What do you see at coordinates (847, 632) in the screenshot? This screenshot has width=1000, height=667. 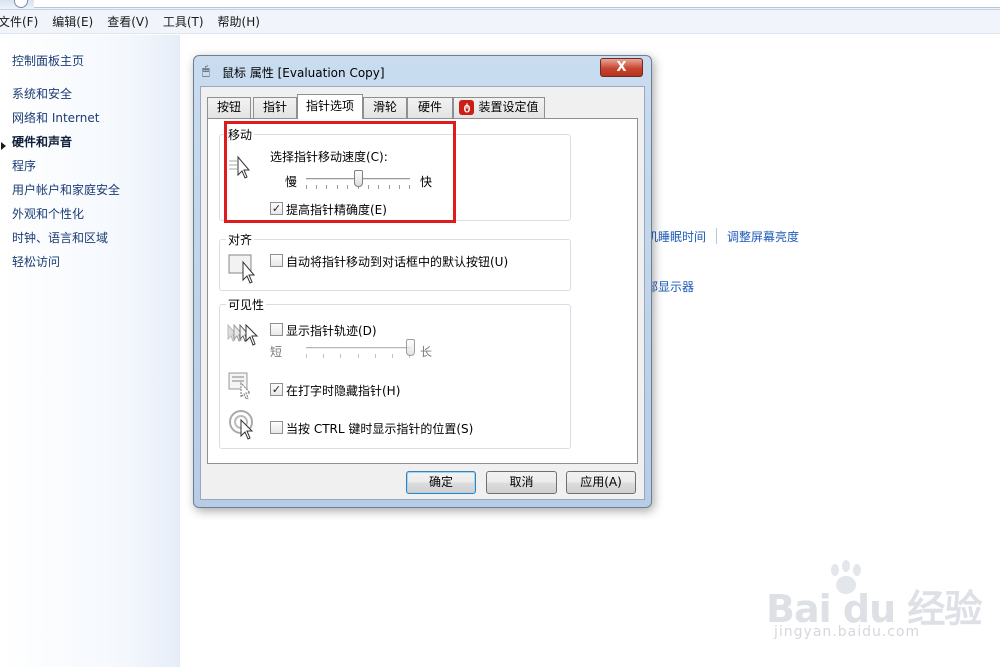 I see `watermark-url: jingyan.baidu.com` at bounding box center [847, 632].